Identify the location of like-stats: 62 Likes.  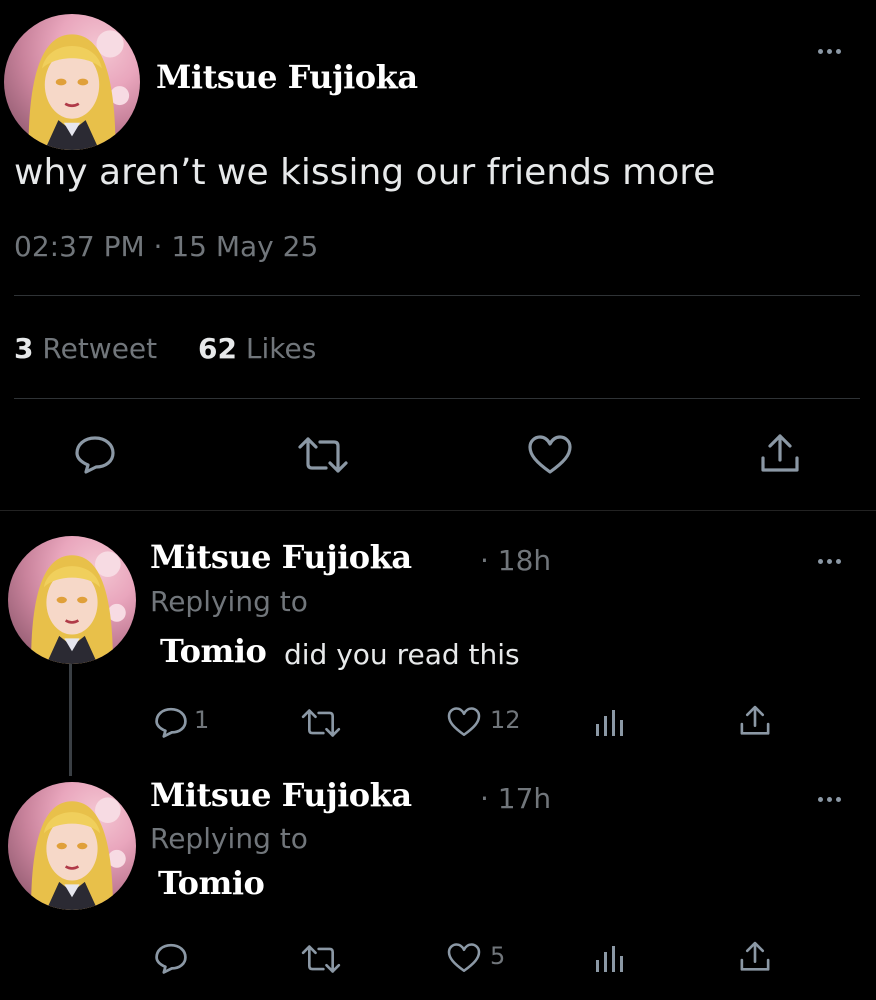
(257, 348).